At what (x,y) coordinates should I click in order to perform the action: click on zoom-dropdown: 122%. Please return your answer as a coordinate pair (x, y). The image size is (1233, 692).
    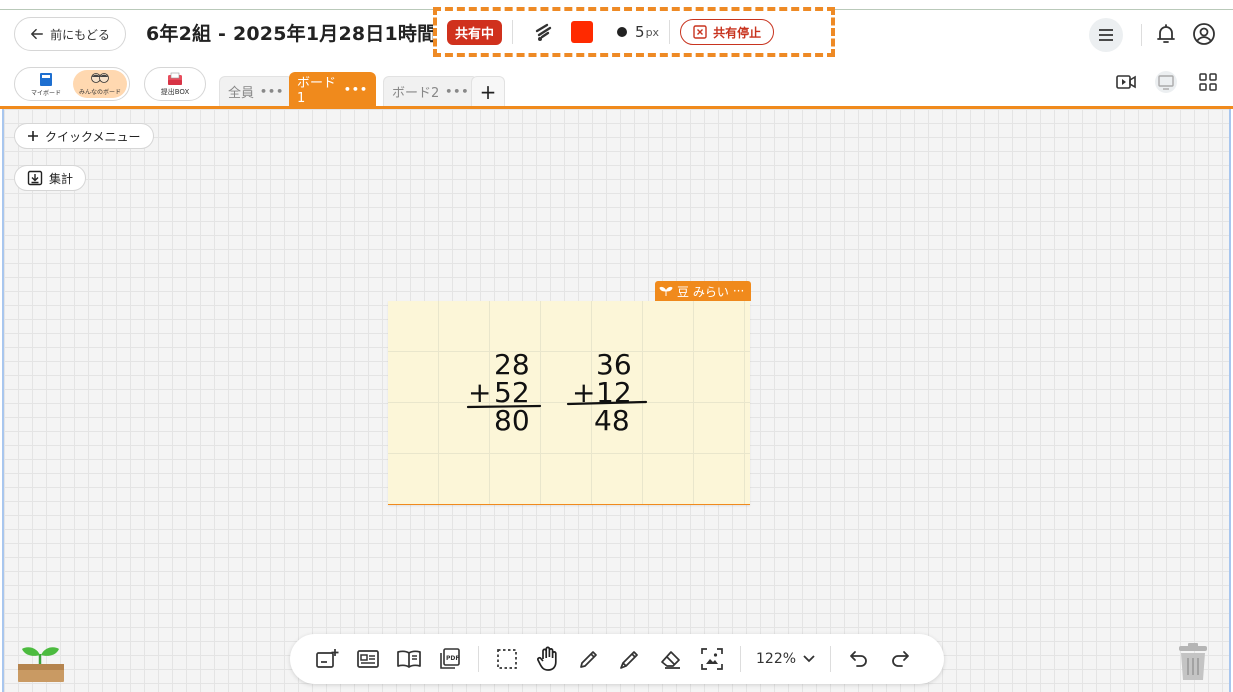
    Looking at the image, I should click on (786, 659).